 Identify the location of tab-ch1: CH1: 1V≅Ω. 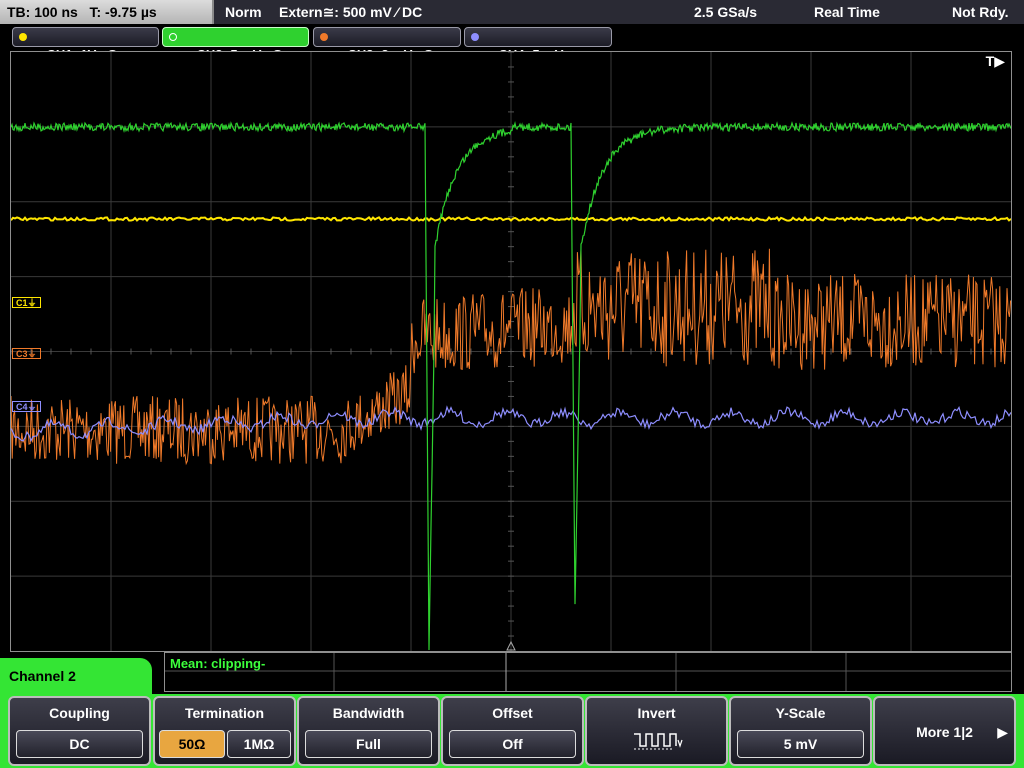
(85, 44).